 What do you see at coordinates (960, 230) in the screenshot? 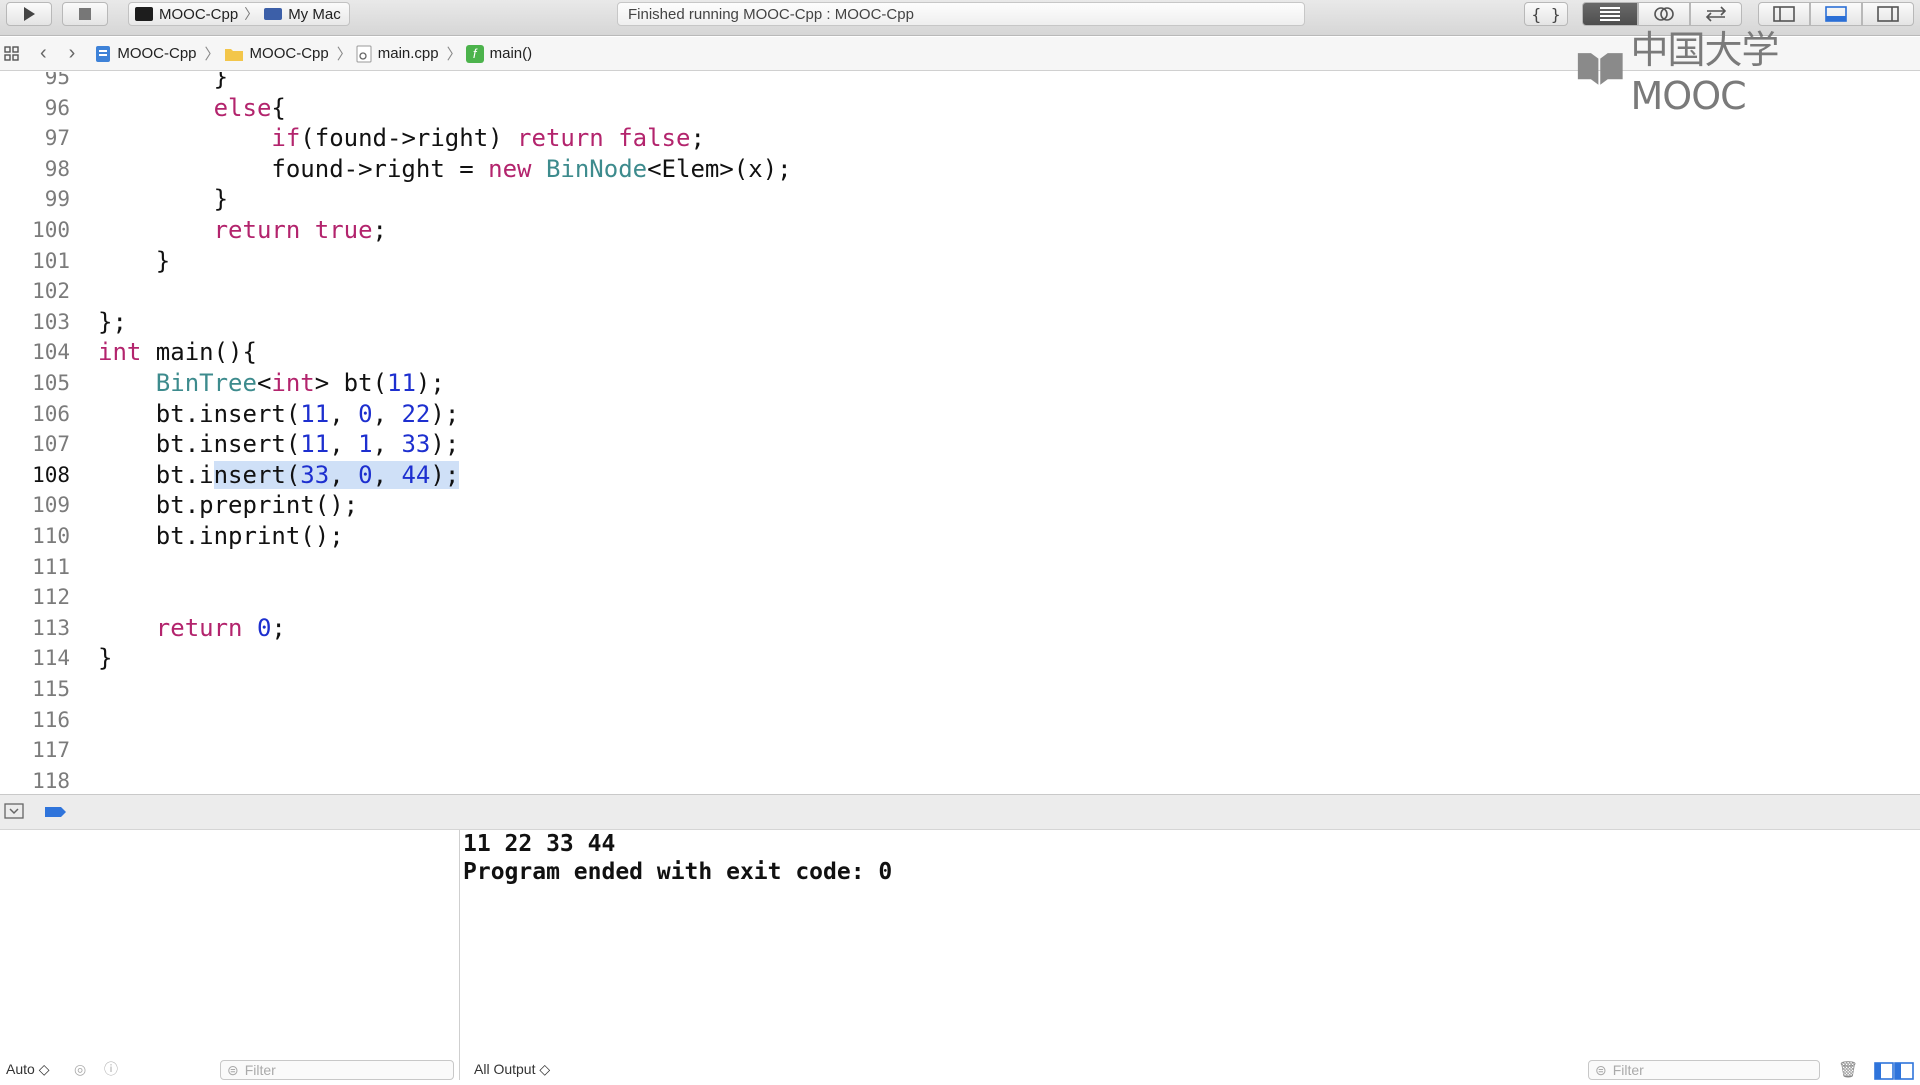
I see `code-line: 100 return true;` at bounding box center [960, 230].